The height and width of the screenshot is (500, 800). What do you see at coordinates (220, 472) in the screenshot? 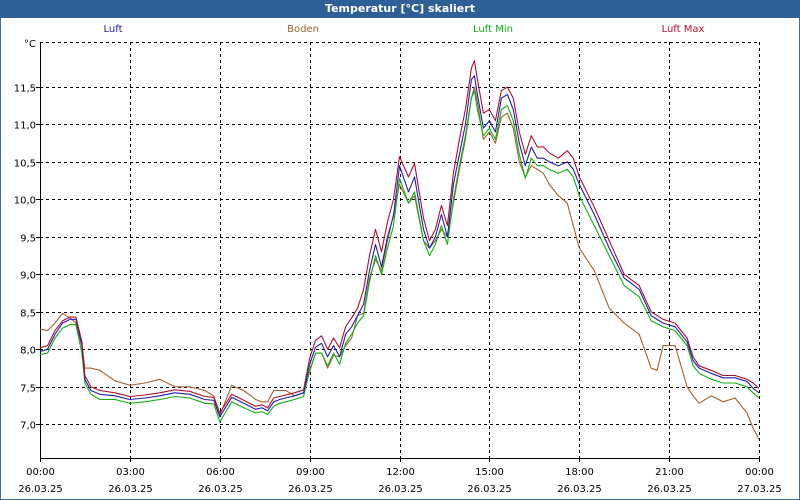
I see `x-tick-time: 06:00` at bounding box center [220, 472].